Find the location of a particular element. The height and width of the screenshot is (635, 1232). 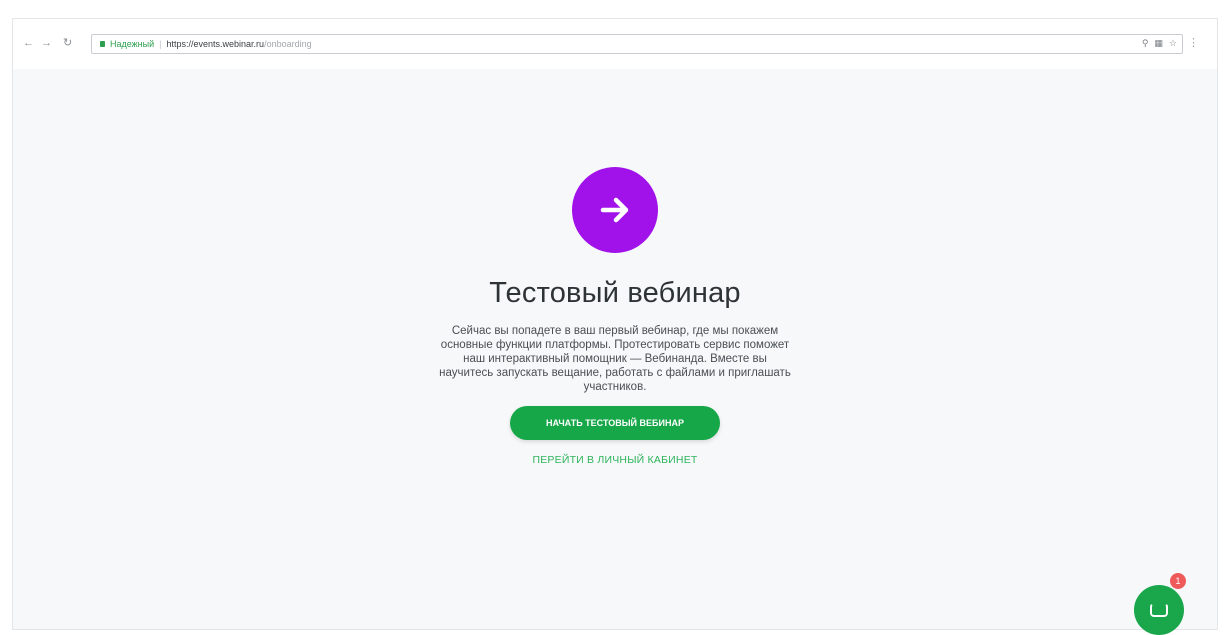

forward-icon: → is located at coordinates (46, 43).